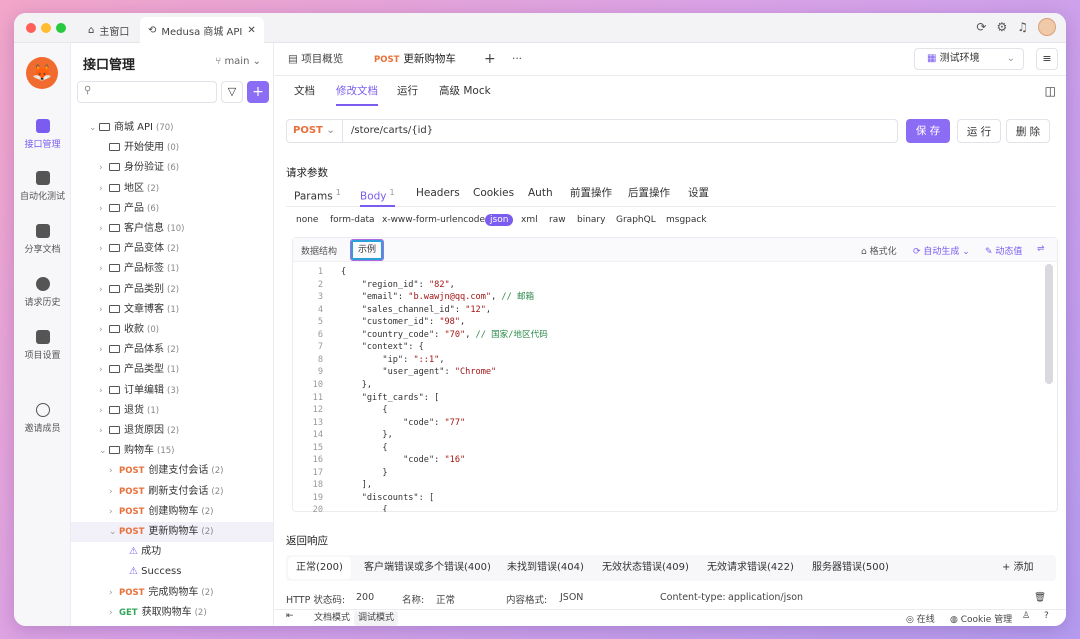 This screenshot has height=639, width=1080. What do you see at coordinates (258, 92) in the screenshot?
I see `add-button: +` at bounding box center [258, 92].